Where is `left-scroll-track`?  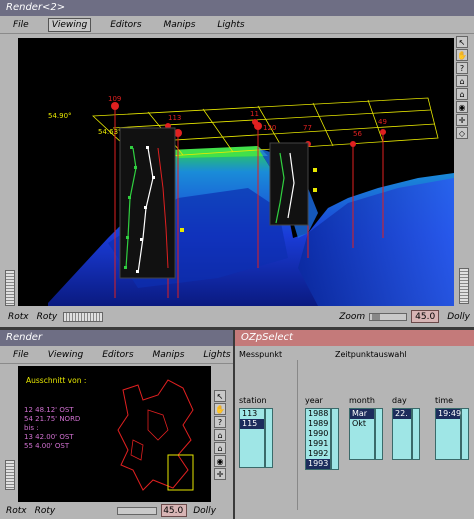 left-scroll-track is located at coordinates (10, 173).